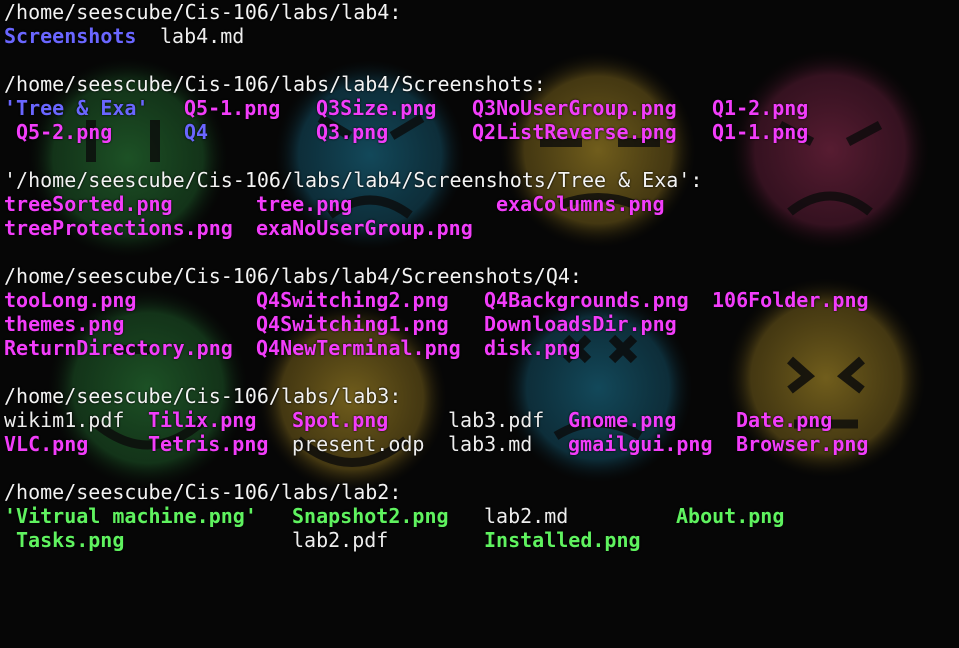 This screenshot has height=648, width=959. I want to click on file-entry: Browser.png, so click(802, 444).